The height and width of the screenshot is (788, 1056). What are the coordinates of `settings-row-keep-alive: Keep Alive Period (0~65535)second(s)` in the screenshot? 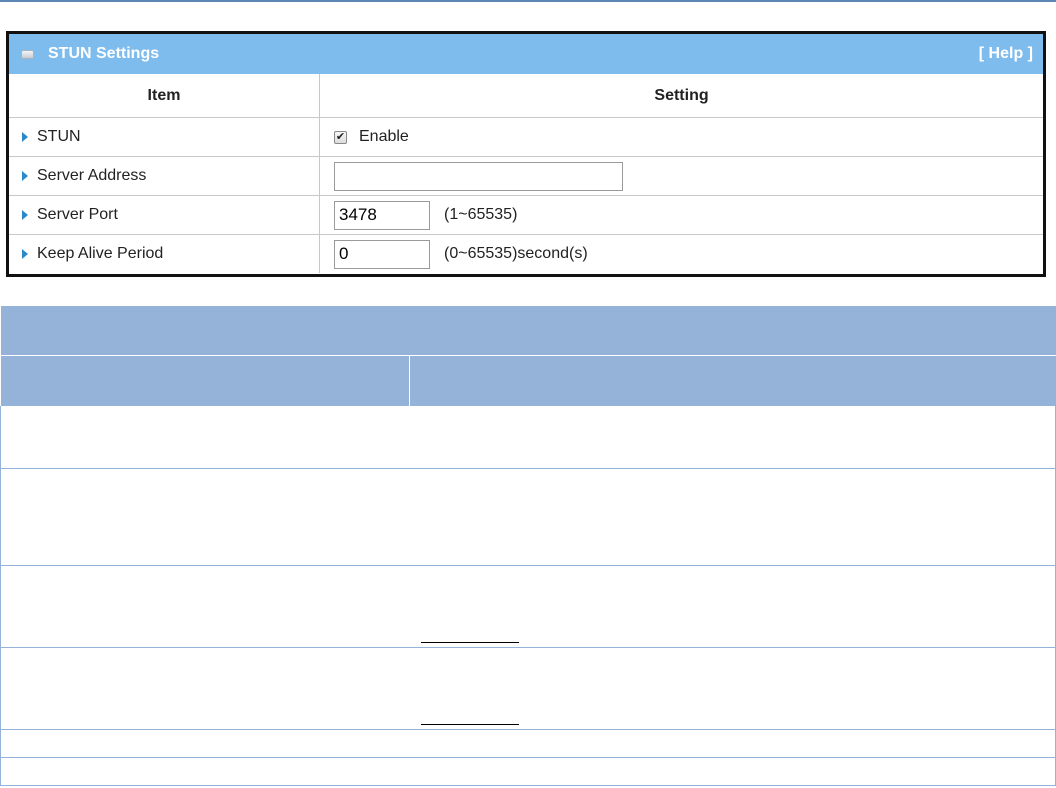 It's located at (526, 253).